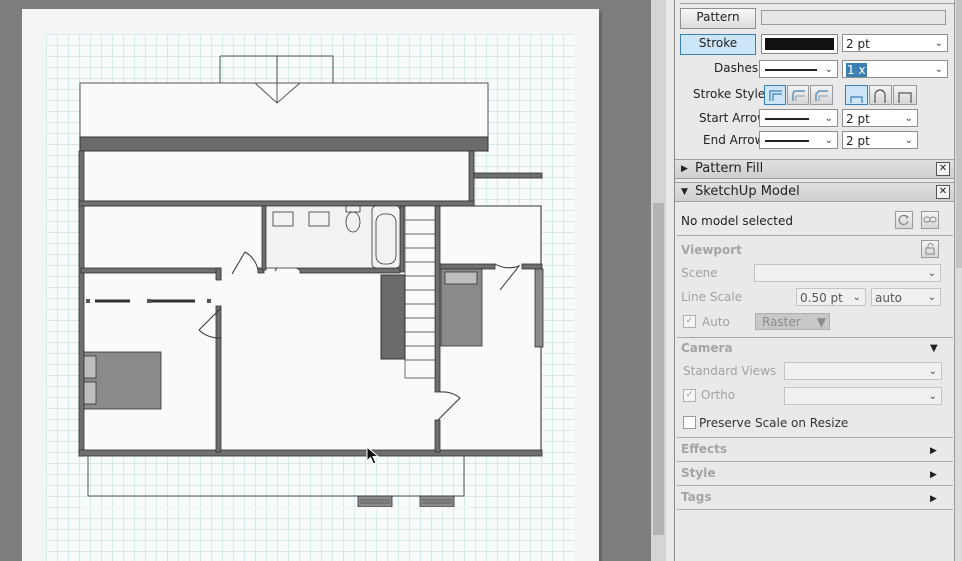 The width and height of the screenshot is (962, 561). What do you see at coordinates (853, 17) in the screenshot?
I see `pattern-swatch` at bounding box center [853, 17].